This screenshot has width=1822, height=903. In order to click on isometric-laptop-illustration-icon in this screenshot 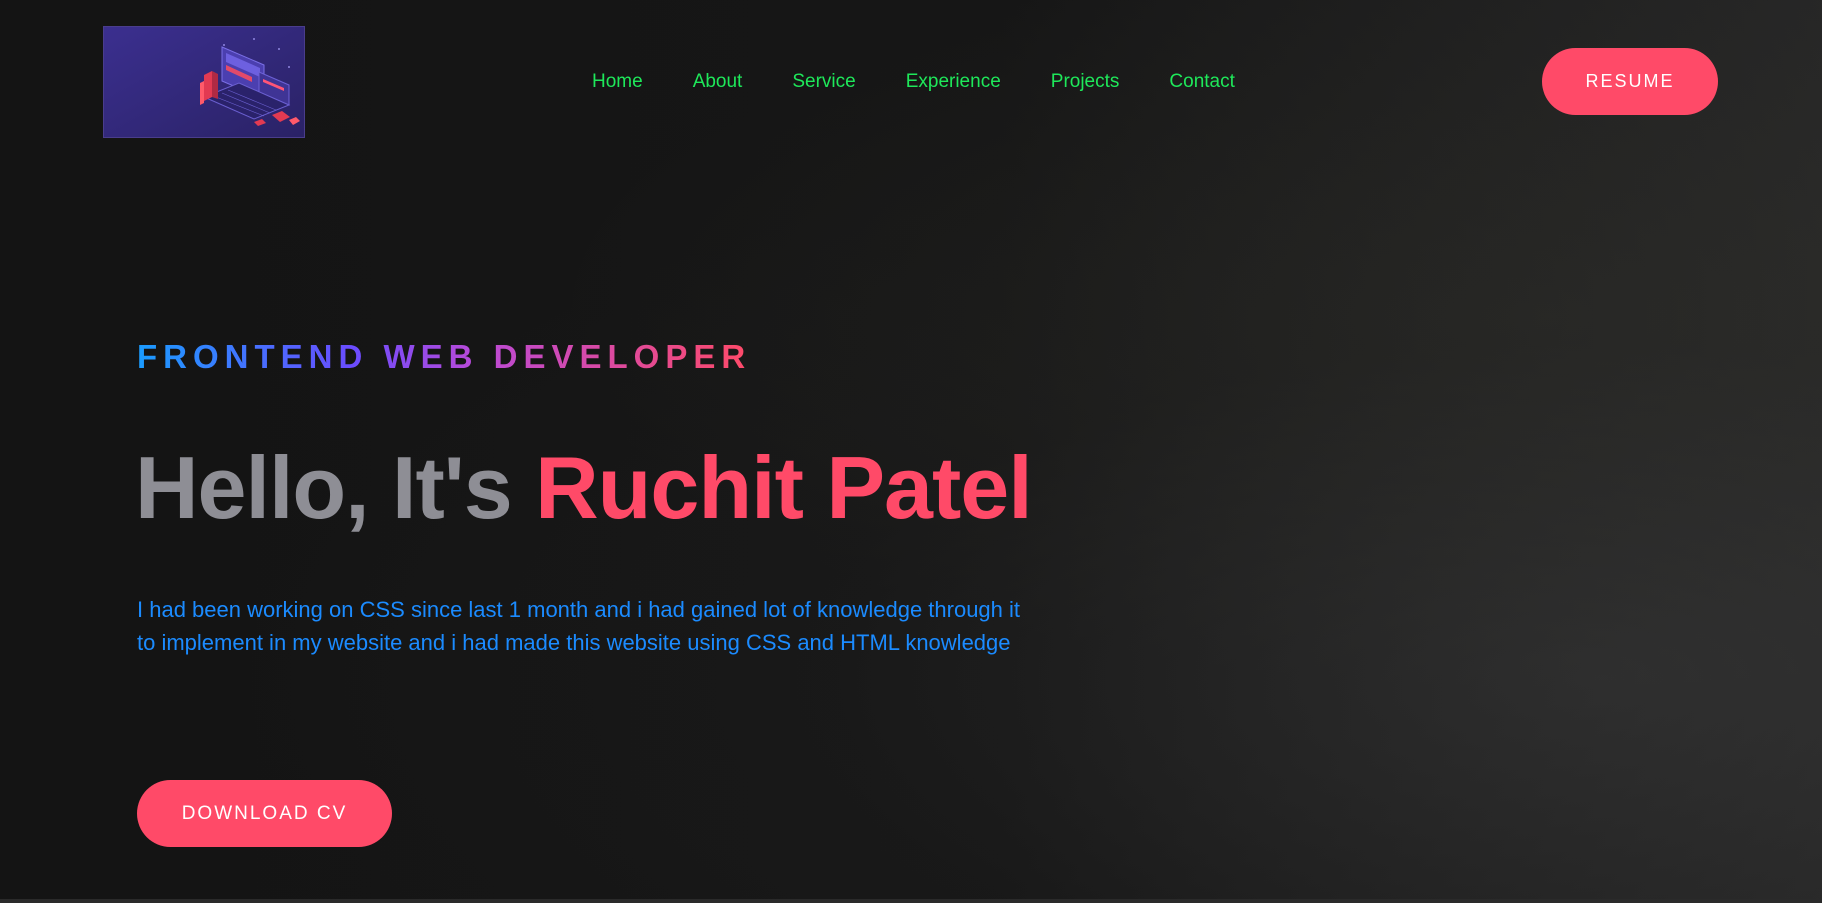, I will do `click(204, 82)`.